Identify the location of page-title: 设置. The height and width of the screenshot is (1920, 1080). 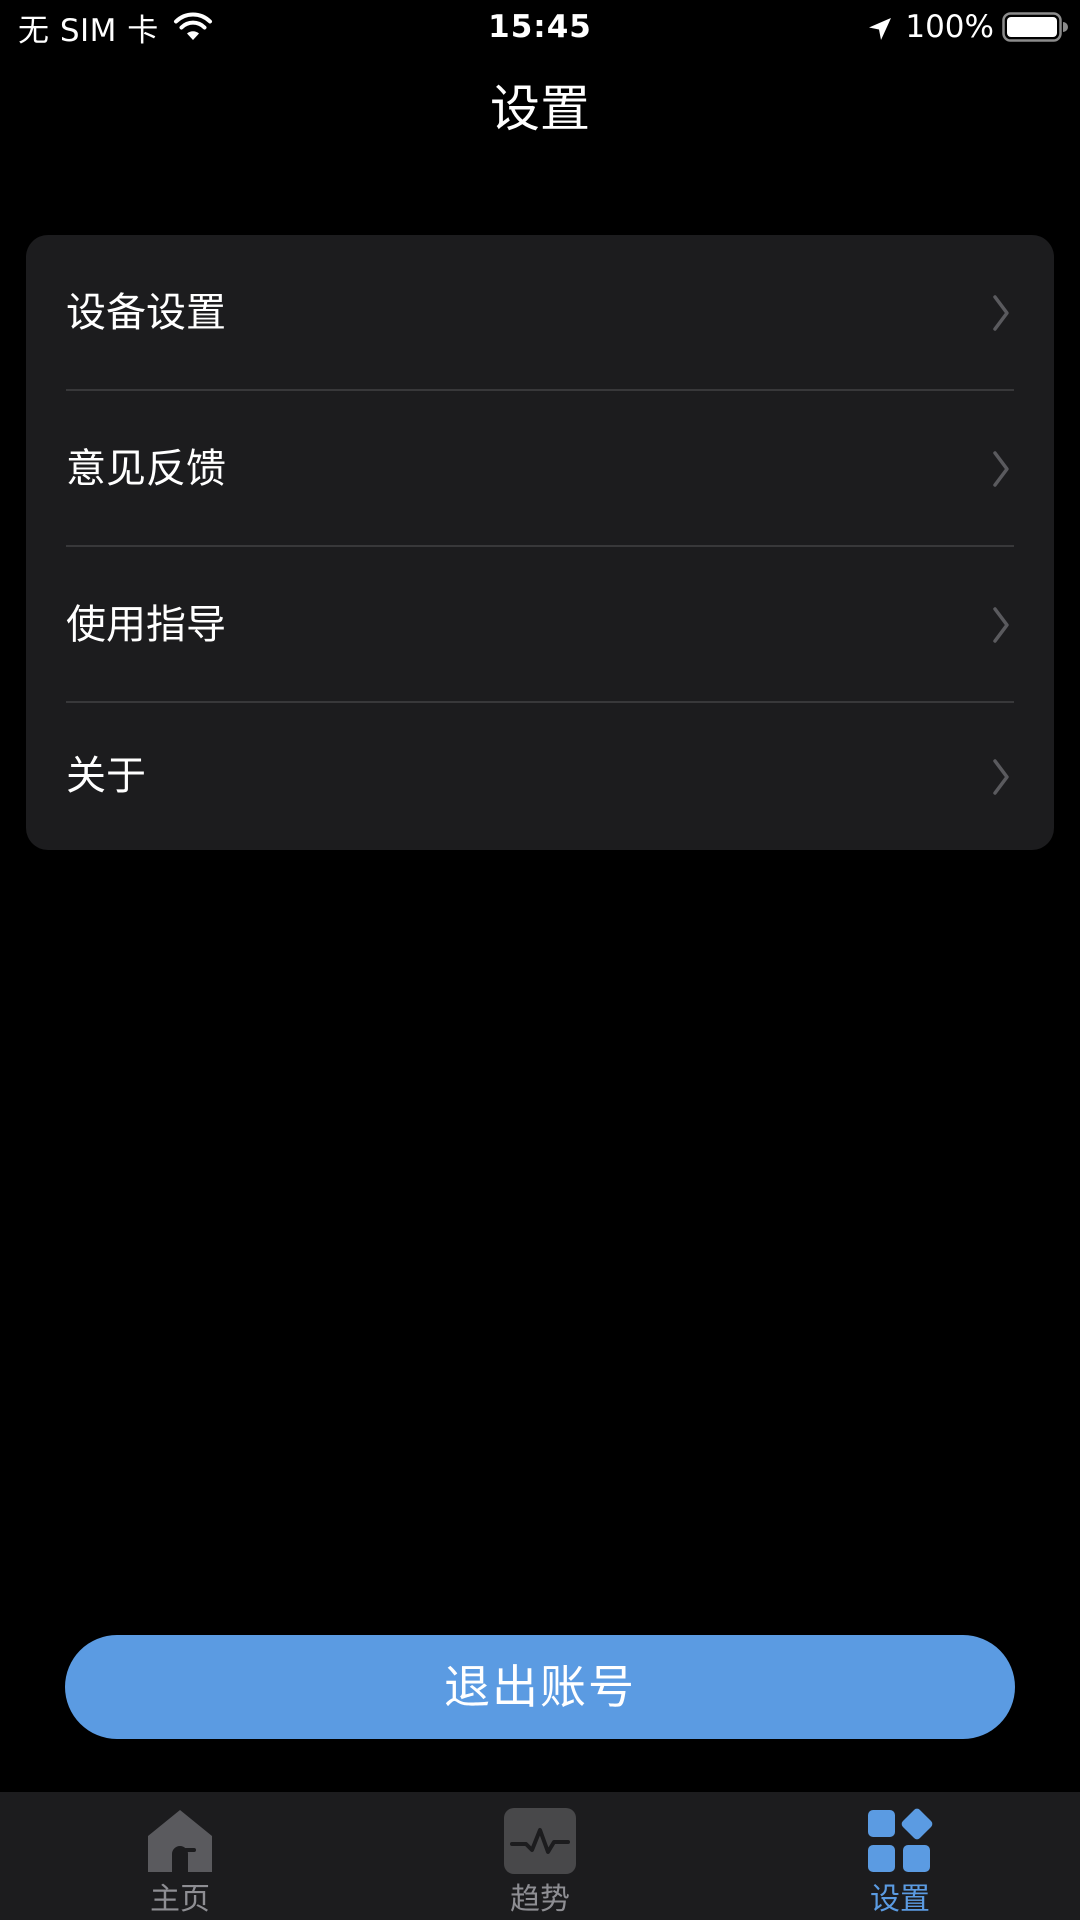
(540, 109).